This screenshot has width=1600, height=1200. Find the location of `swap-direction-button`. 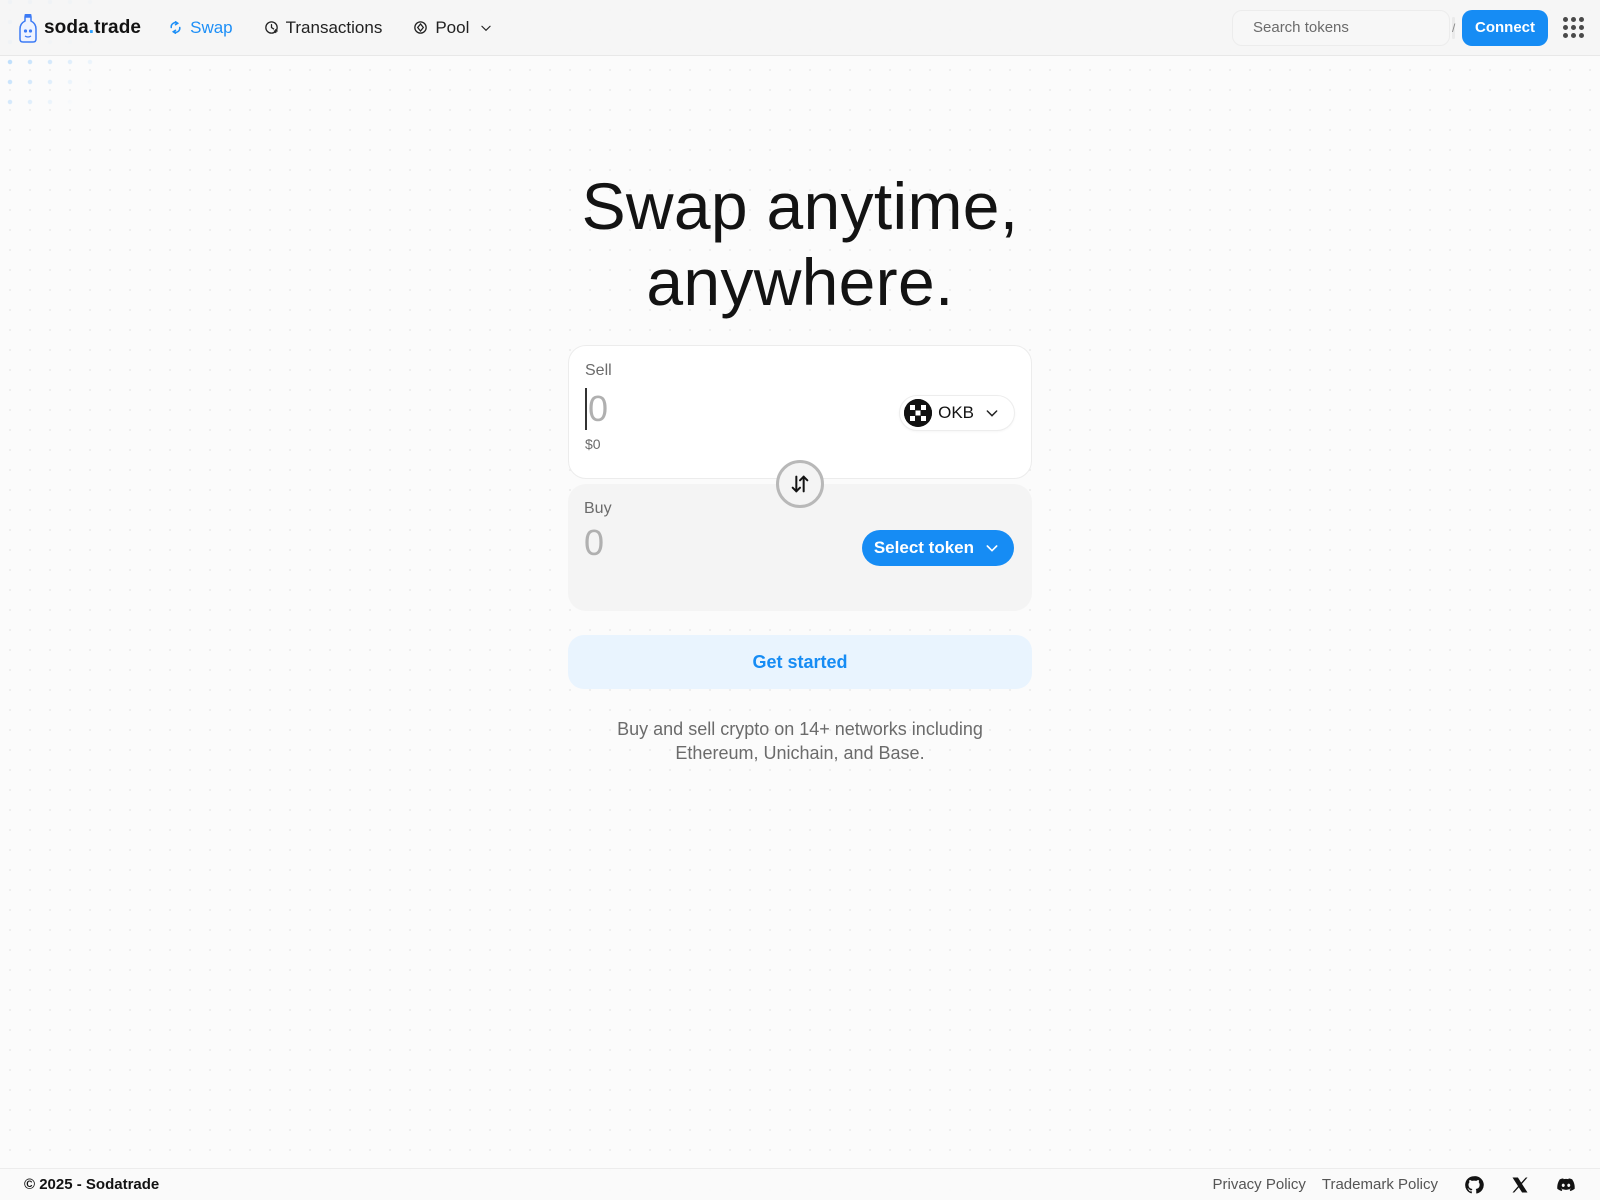

swap-direction-button is located at coordinates (800, 484).